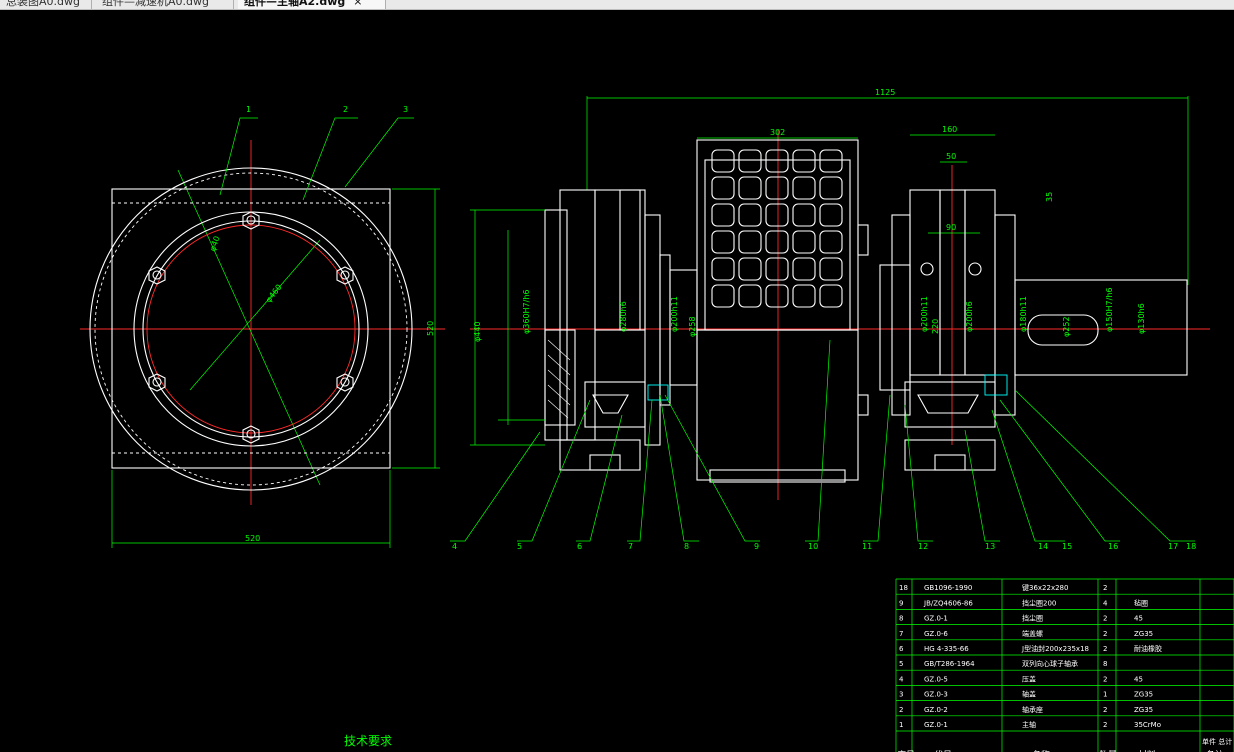 The height and width of the screenshot is (752, 1234). Describe the element at coordinates (924, 314) in the screenshot. I see `dim-d6: φ200h11` at that location.